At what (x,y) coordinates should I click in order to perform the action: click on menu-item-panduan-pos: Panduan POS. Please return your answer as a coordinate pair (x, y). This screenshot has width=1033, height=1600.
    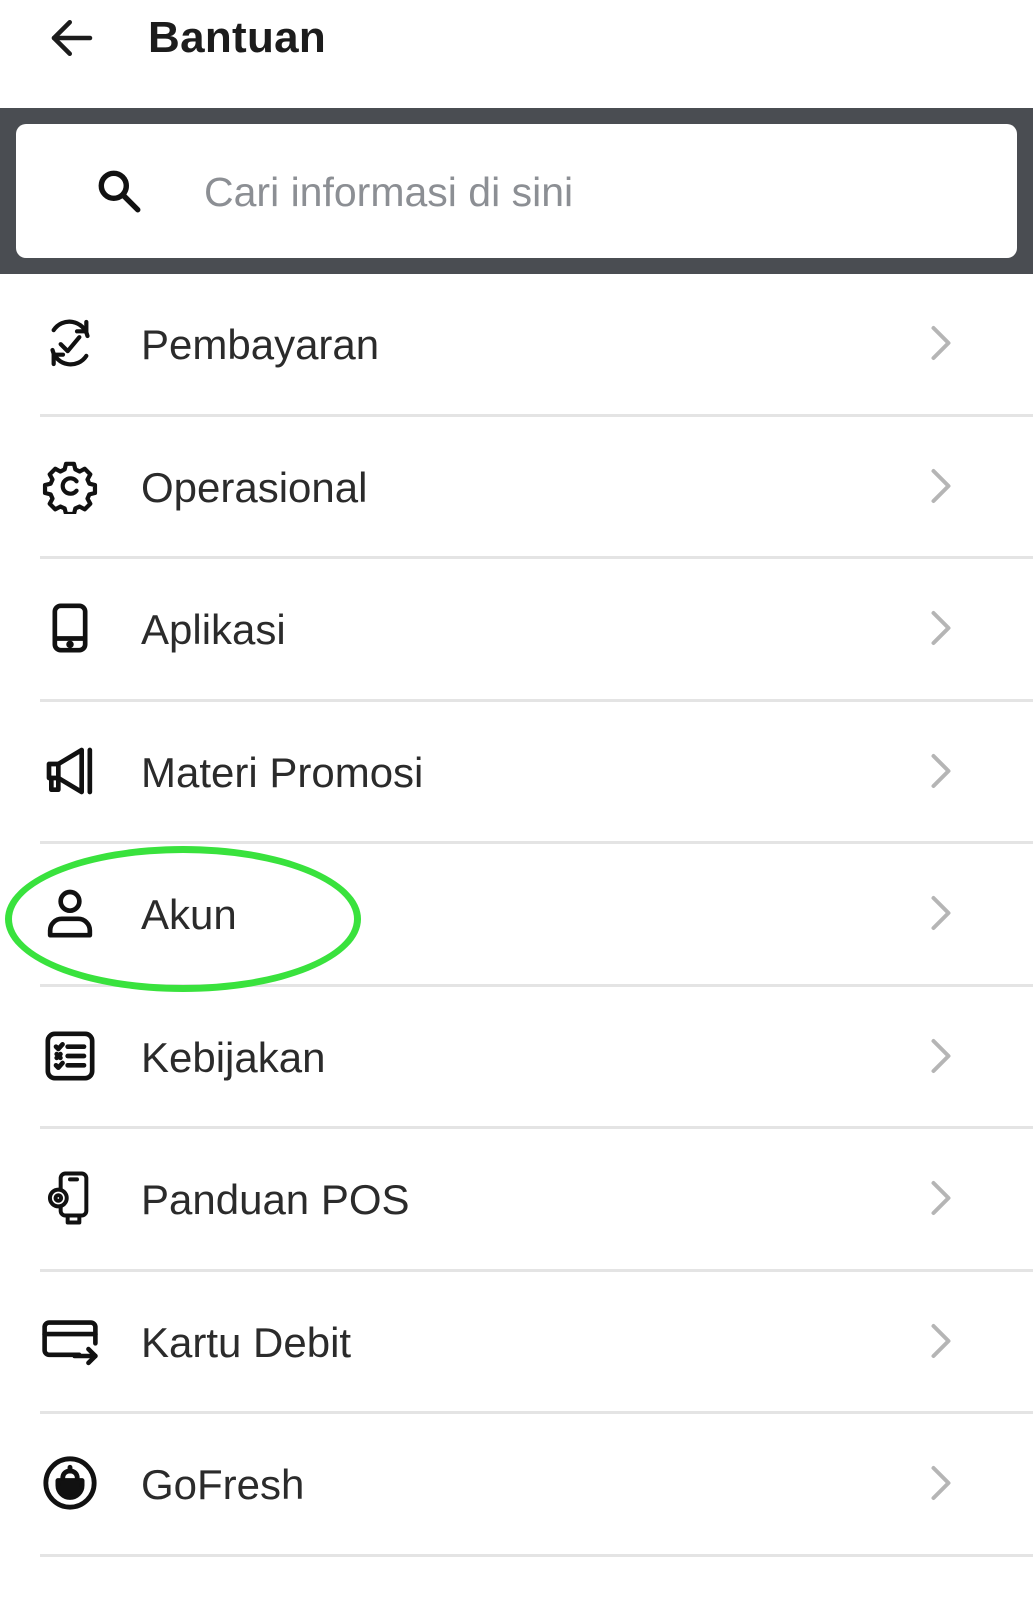
    Looking at the image, I should click on (516, 1200).